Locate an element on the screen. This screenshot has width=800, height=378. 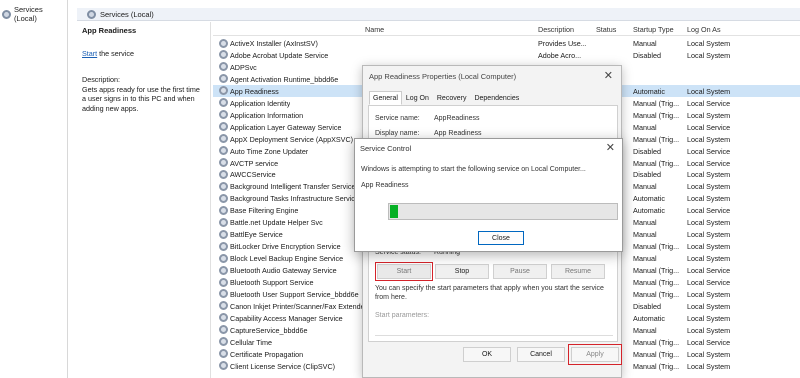
service-name-cell: Application Identity is located at coordinates (260, 103).